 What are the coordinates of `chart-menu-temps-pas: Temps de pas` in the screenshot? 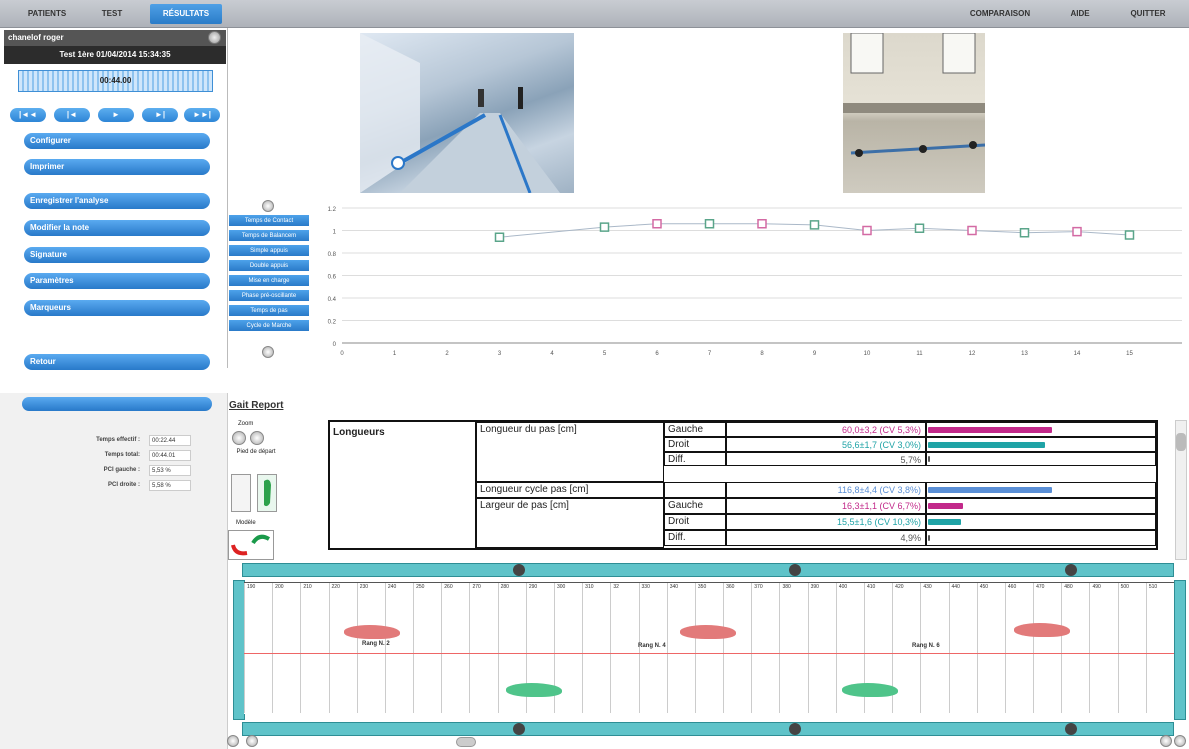 It's located at (269, 311).